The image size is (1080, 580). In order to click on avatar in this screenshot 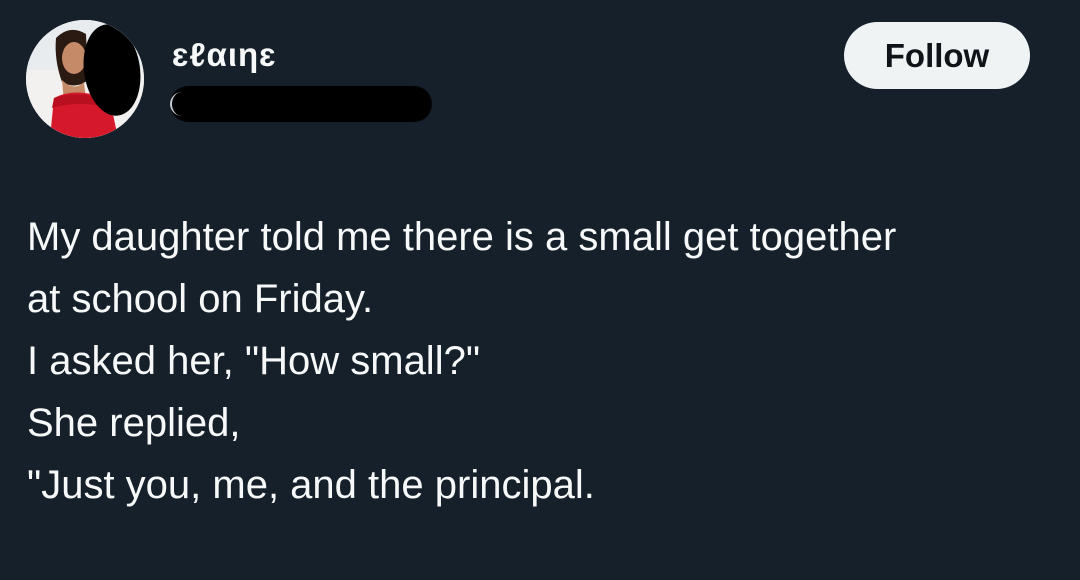, I will do `click(85, 79)`.